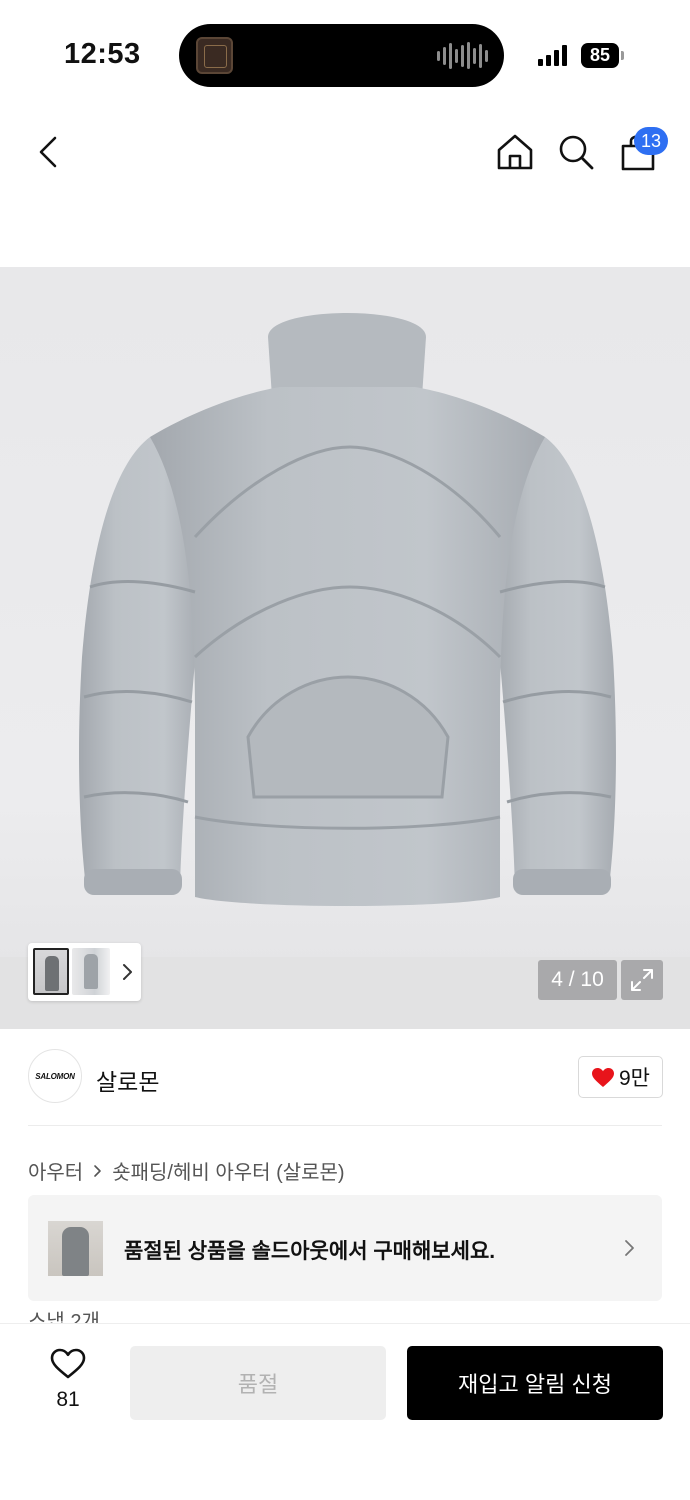 The image size is (690, 1500). What do you see at coordinates (64, 1317) in the screenshot?
I see `snap-count-label: 스냅 2개` at bounding box center [64, 1317].